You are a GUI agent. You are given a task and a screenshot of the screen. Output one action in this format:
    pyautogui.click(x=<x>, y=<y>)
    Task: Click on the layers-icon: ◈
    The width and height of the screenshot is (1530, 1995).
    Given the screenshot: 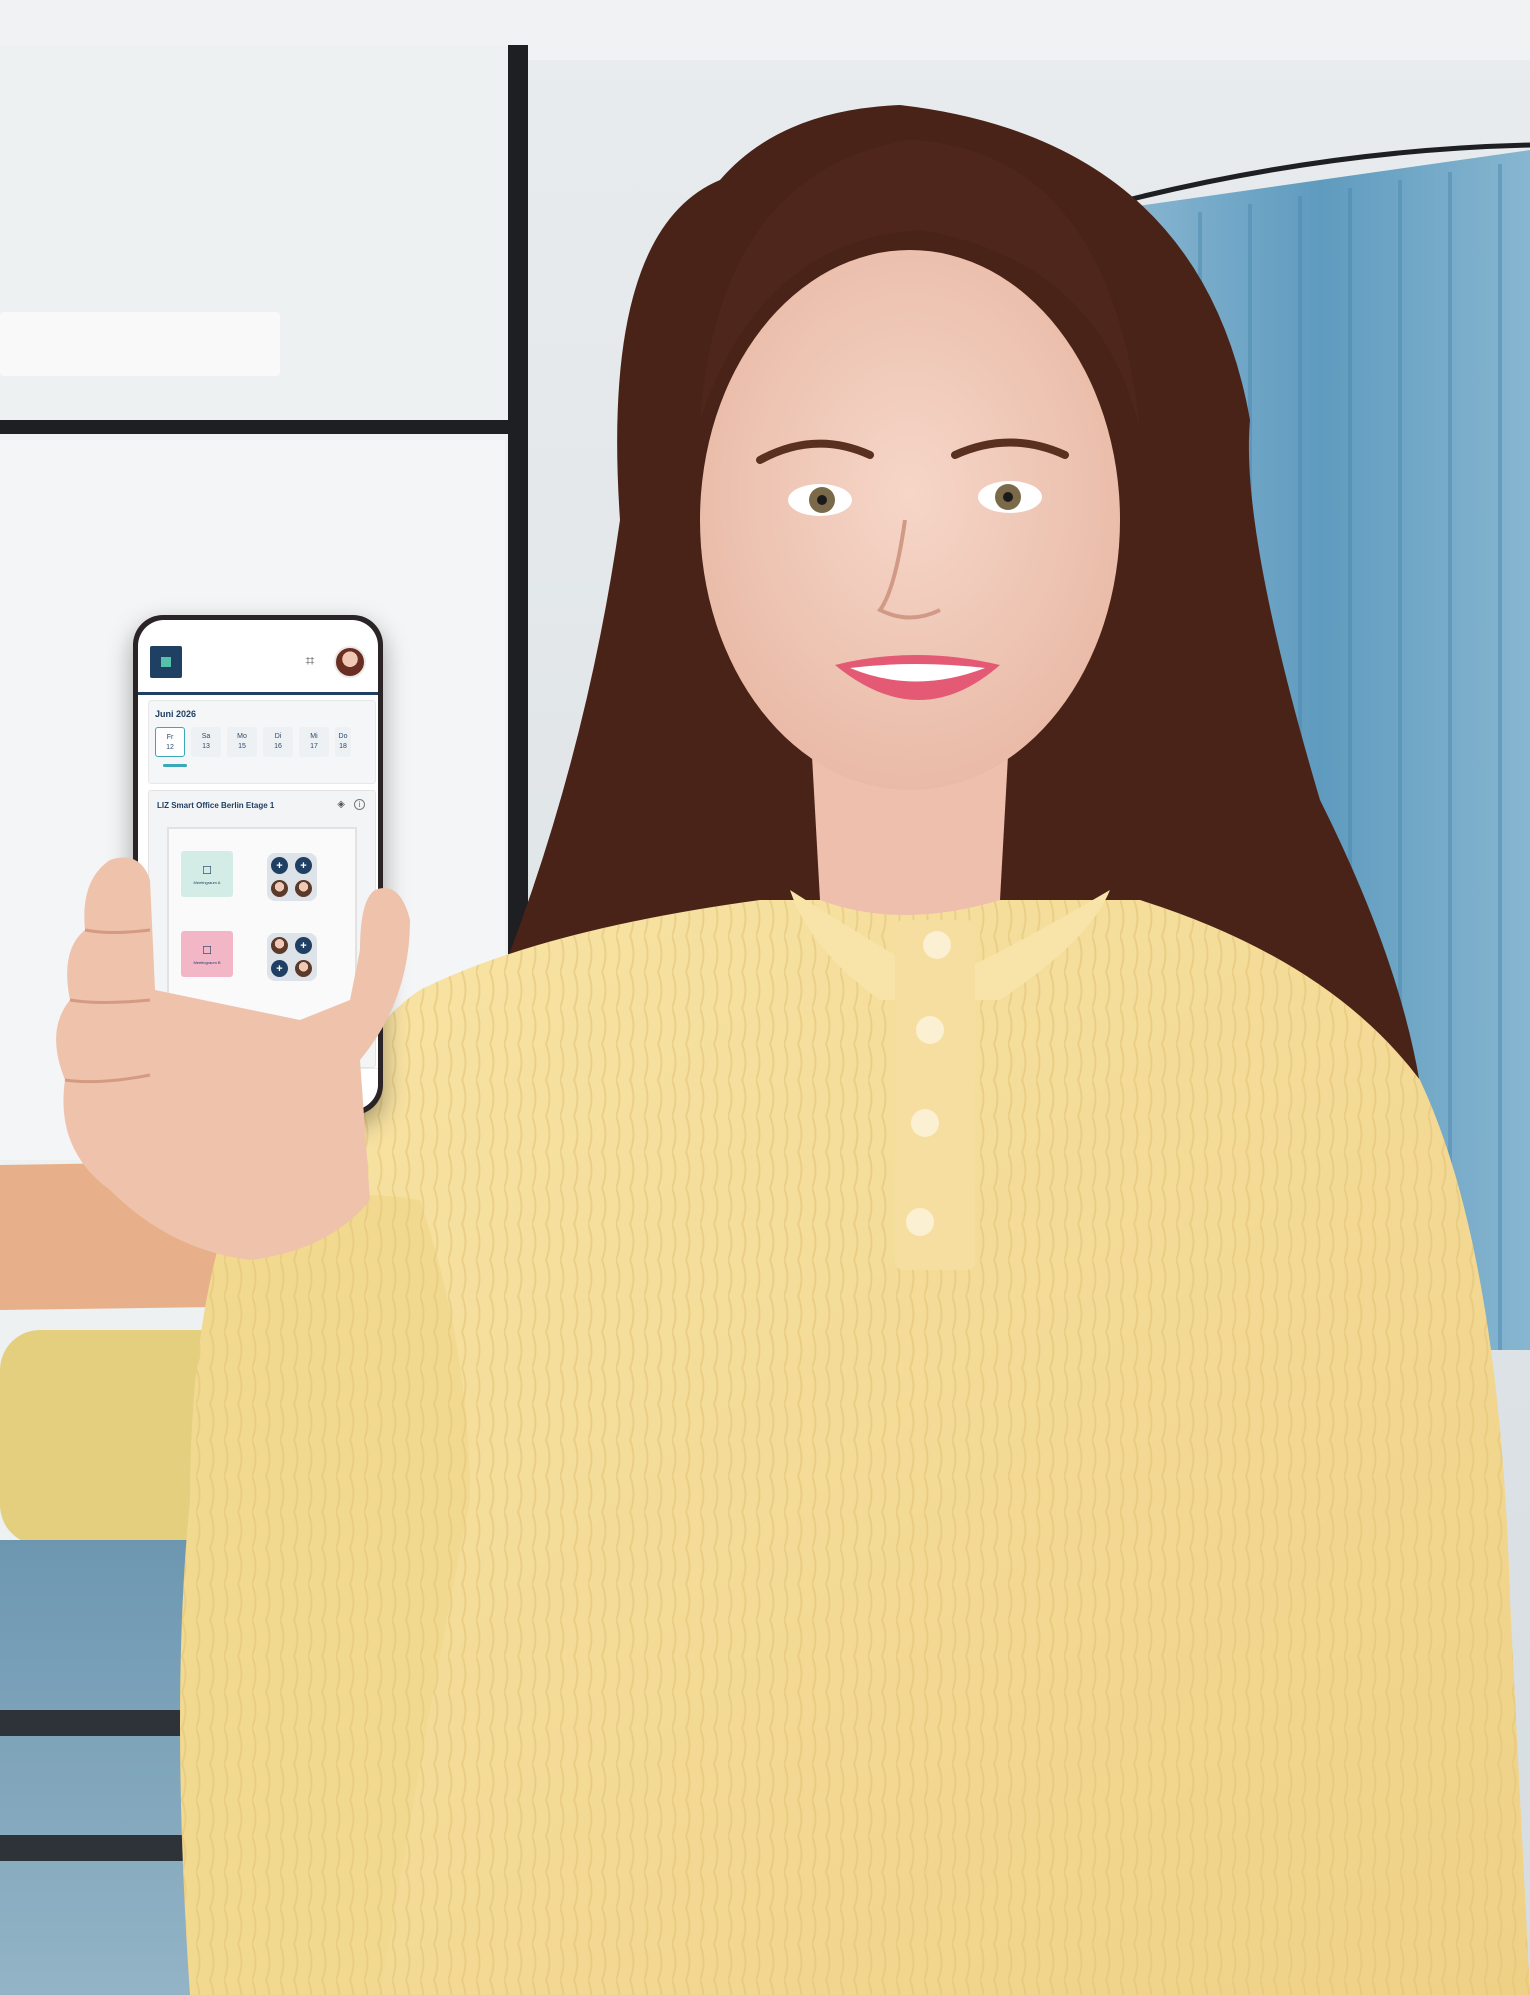 What is the action you would take?
    pyautogui.click(x=341, y=804)
    